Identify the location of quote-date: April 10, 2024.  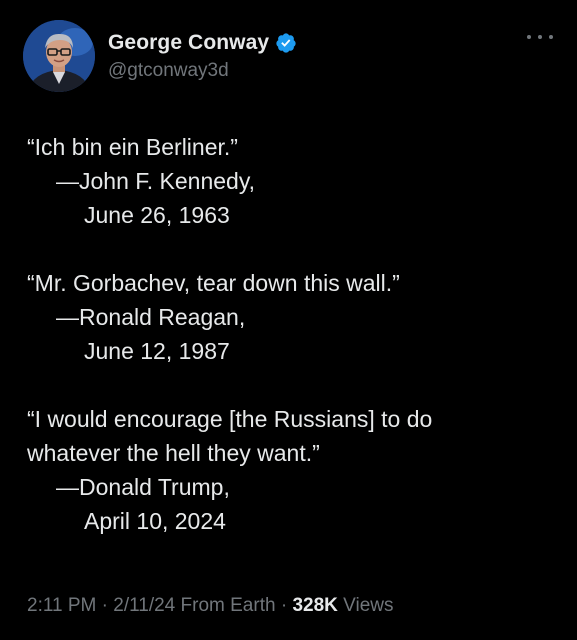
(155, 521).